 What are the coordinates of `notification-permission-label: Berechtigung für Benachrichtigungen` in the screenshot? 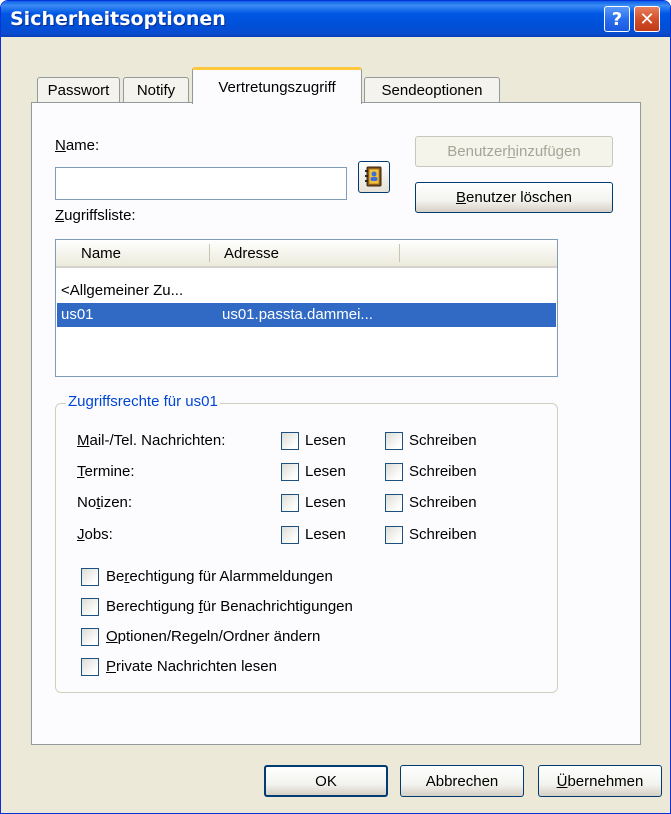 It's located at (229, 606).